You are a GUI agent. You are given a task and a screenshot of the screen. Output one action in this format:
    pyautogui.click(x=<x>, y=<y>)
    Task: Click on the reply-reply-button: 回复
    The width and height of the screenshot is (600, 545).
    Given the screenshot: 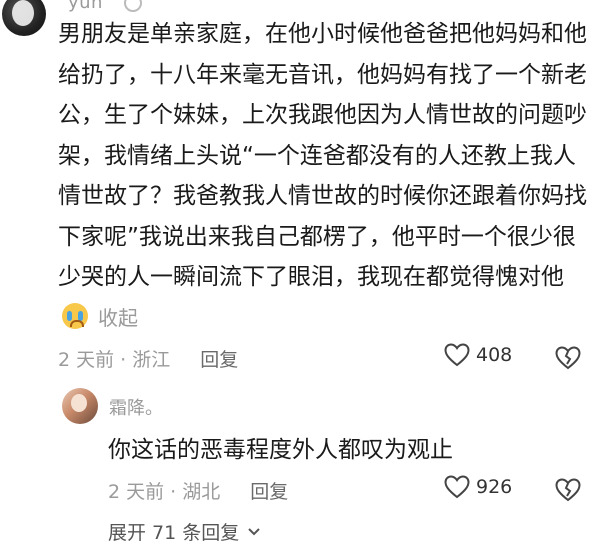 What is the action you would take?
    pyautogui.click(x=269, y=490)
    